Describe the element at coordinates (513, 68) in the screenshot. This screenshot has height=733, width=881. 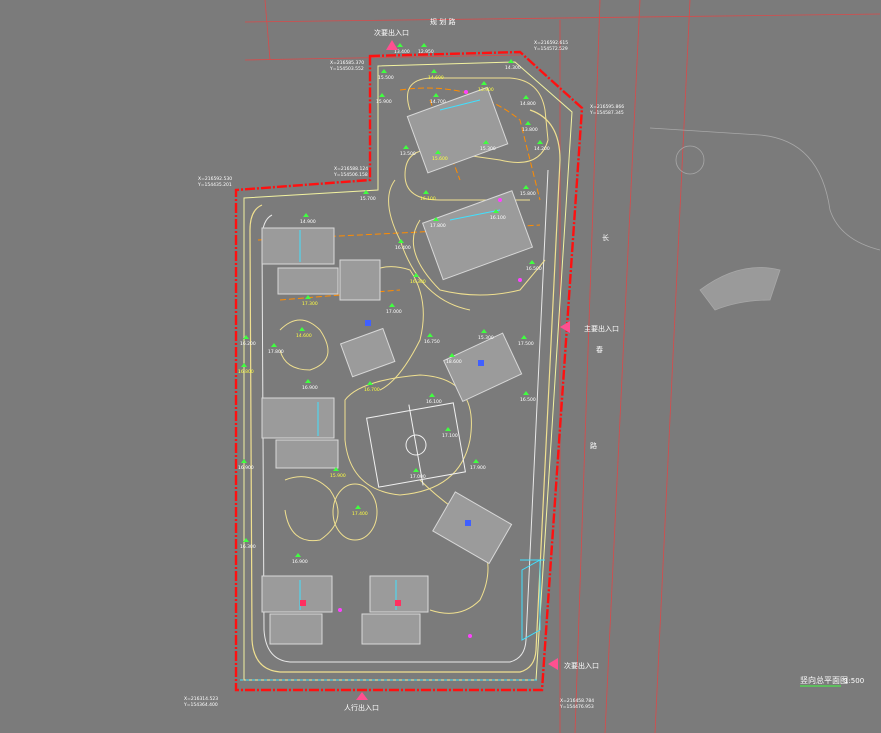
I see `elevation-label: 14.300` at that location.